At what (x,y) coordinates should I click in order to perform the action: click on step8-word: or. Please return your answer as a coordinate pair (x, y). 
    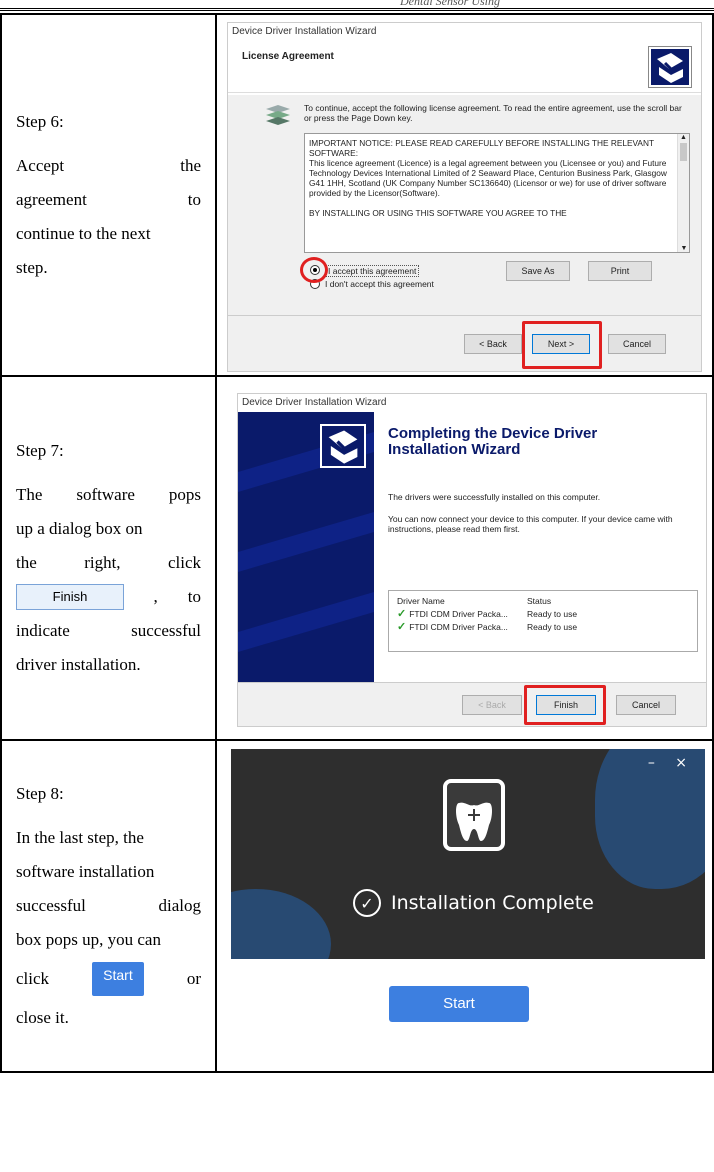
    Looking at the image, I should click on (193, 978).